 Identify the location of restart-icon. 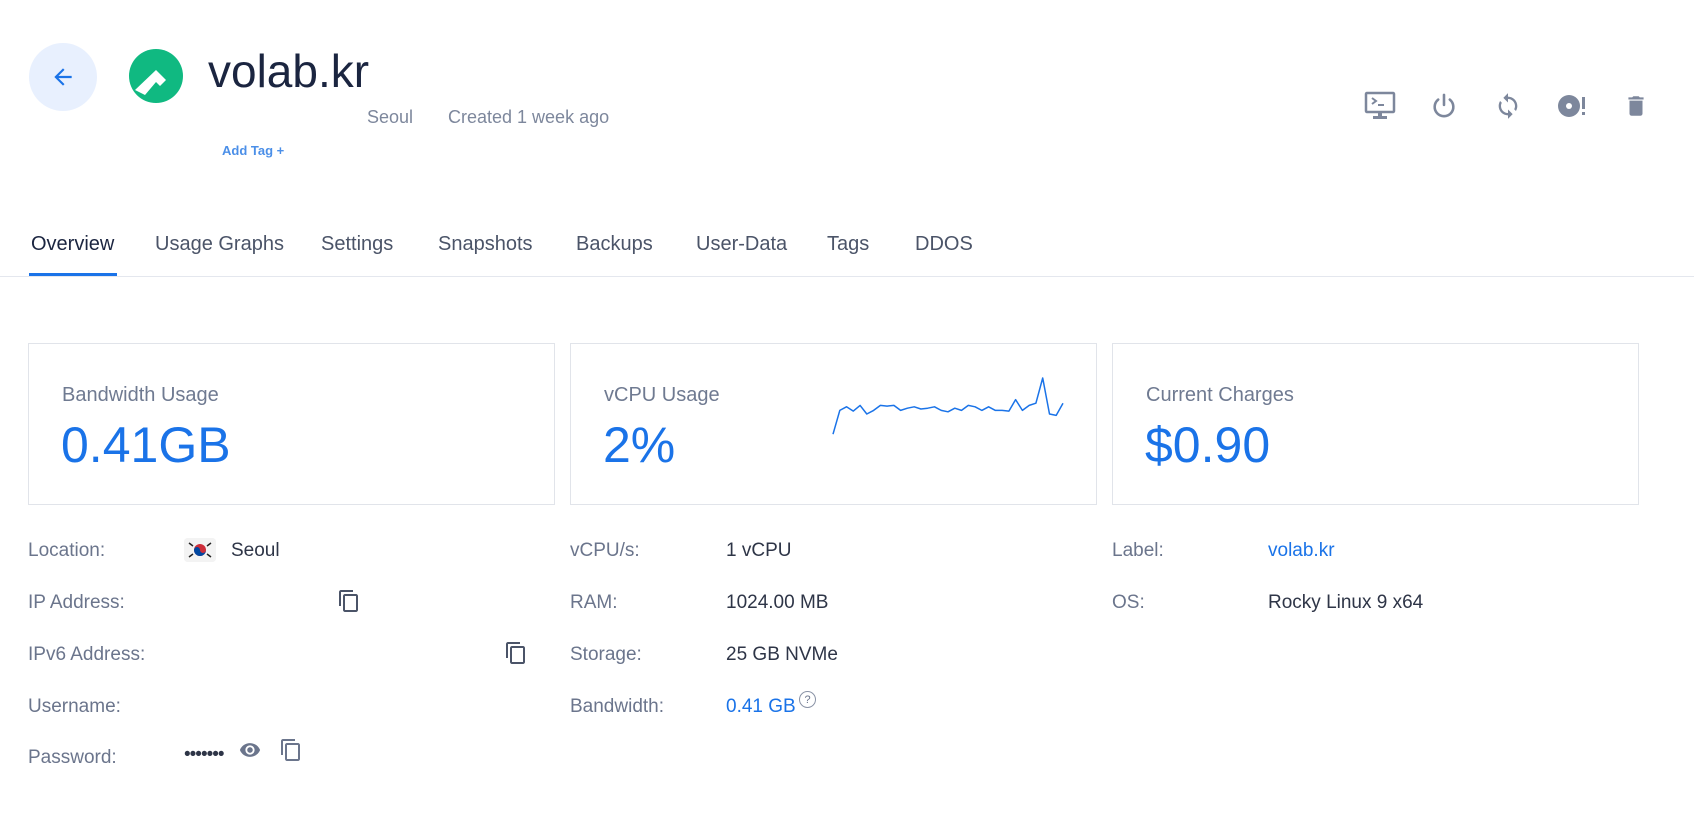
(1508, 106).